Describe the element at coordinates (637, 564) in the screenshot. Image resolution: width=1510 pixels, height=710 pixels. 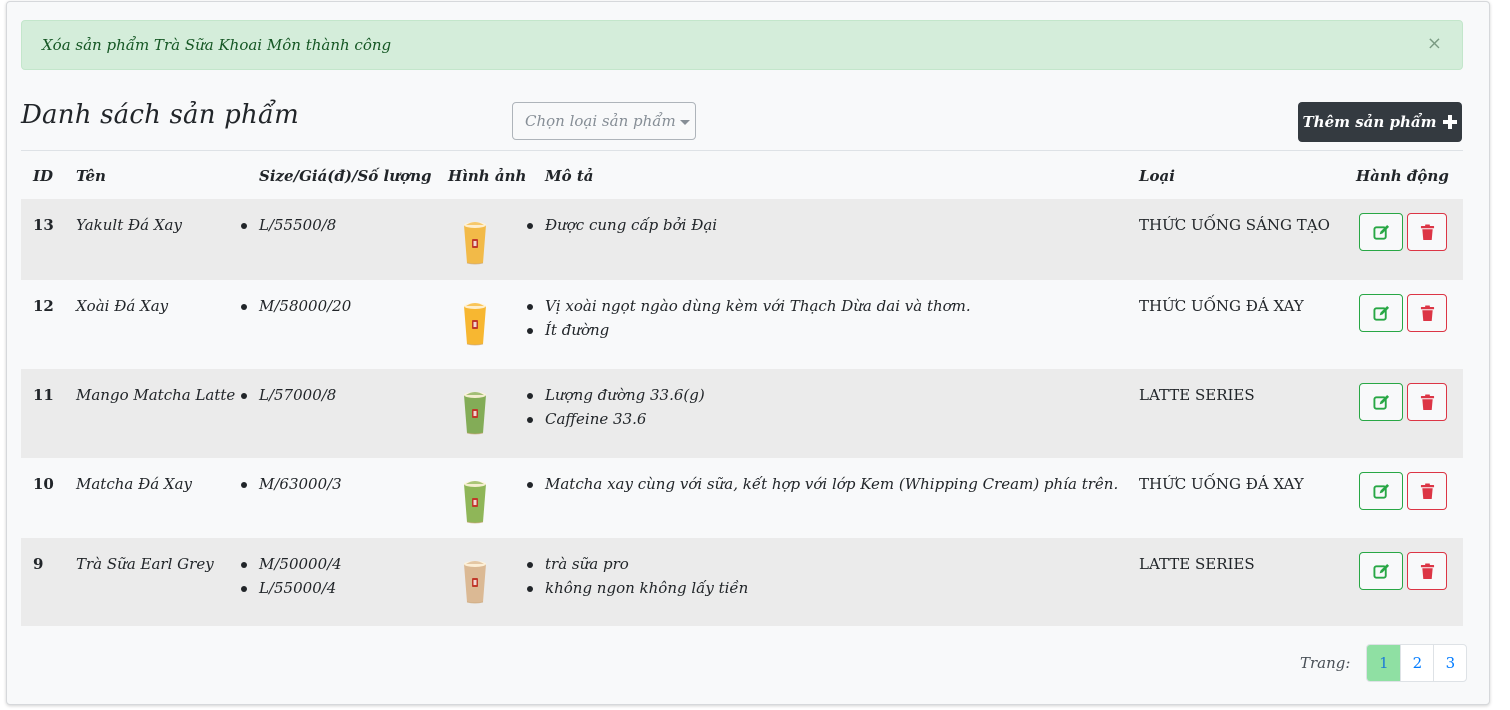
I see `description-item: trà sữa pro` at that location.